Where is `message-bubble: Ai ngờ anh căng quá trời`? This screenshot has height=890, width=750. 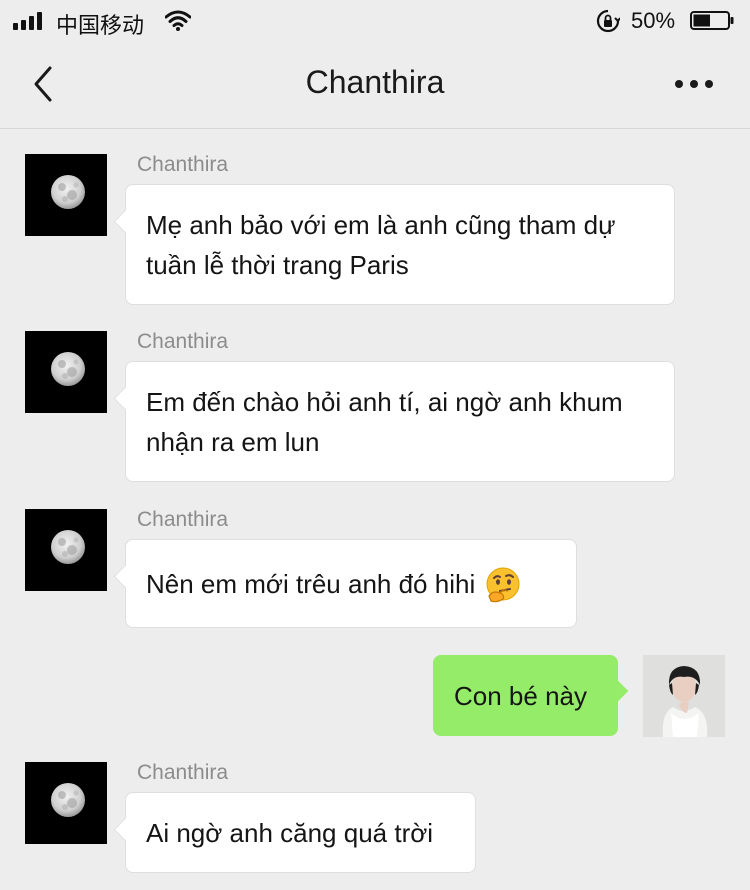
message-bubble: Ai ngờ anh căng quá trời is located at coordinates (300, 832).